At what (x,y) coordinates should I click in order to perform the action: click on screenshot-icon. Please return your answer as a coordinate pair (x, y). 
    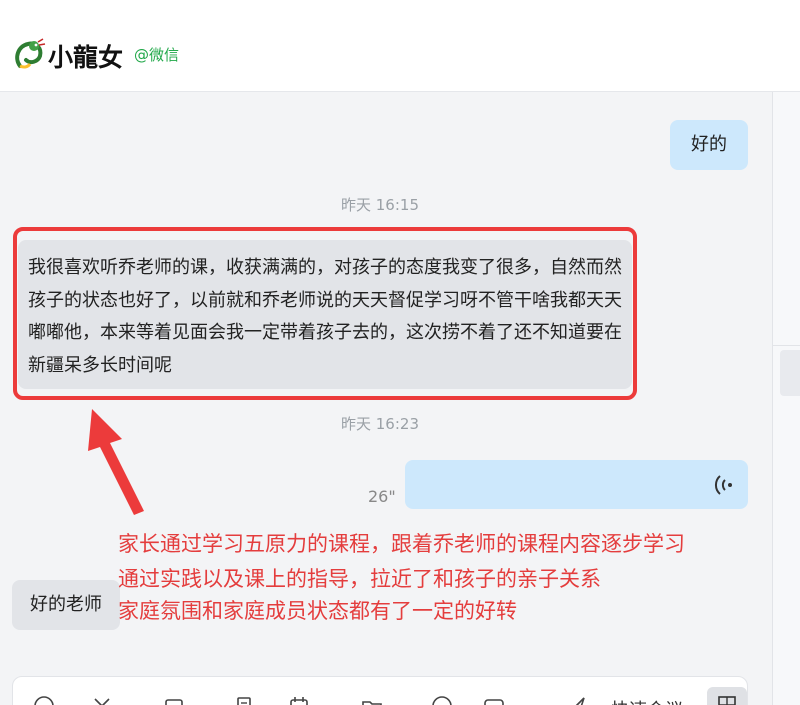
    Looking at the image, I should click on (174, 700).